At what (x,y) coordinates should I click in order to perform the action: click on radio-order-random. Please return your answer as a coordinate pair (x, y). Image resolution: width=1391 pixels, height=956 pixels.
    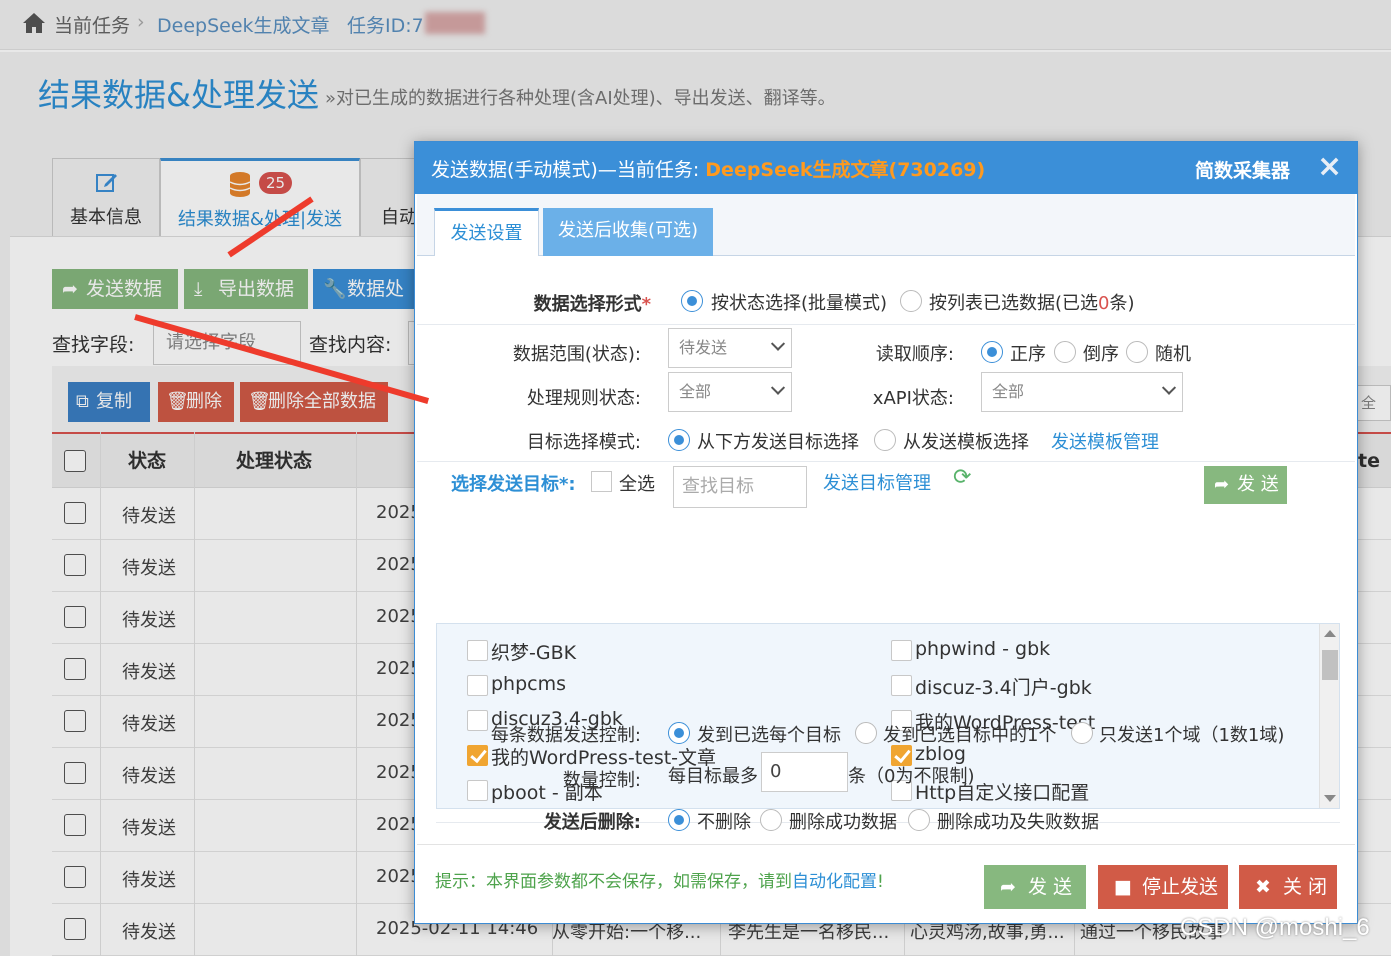
    Looking at the image, I should click on (1137, 352).